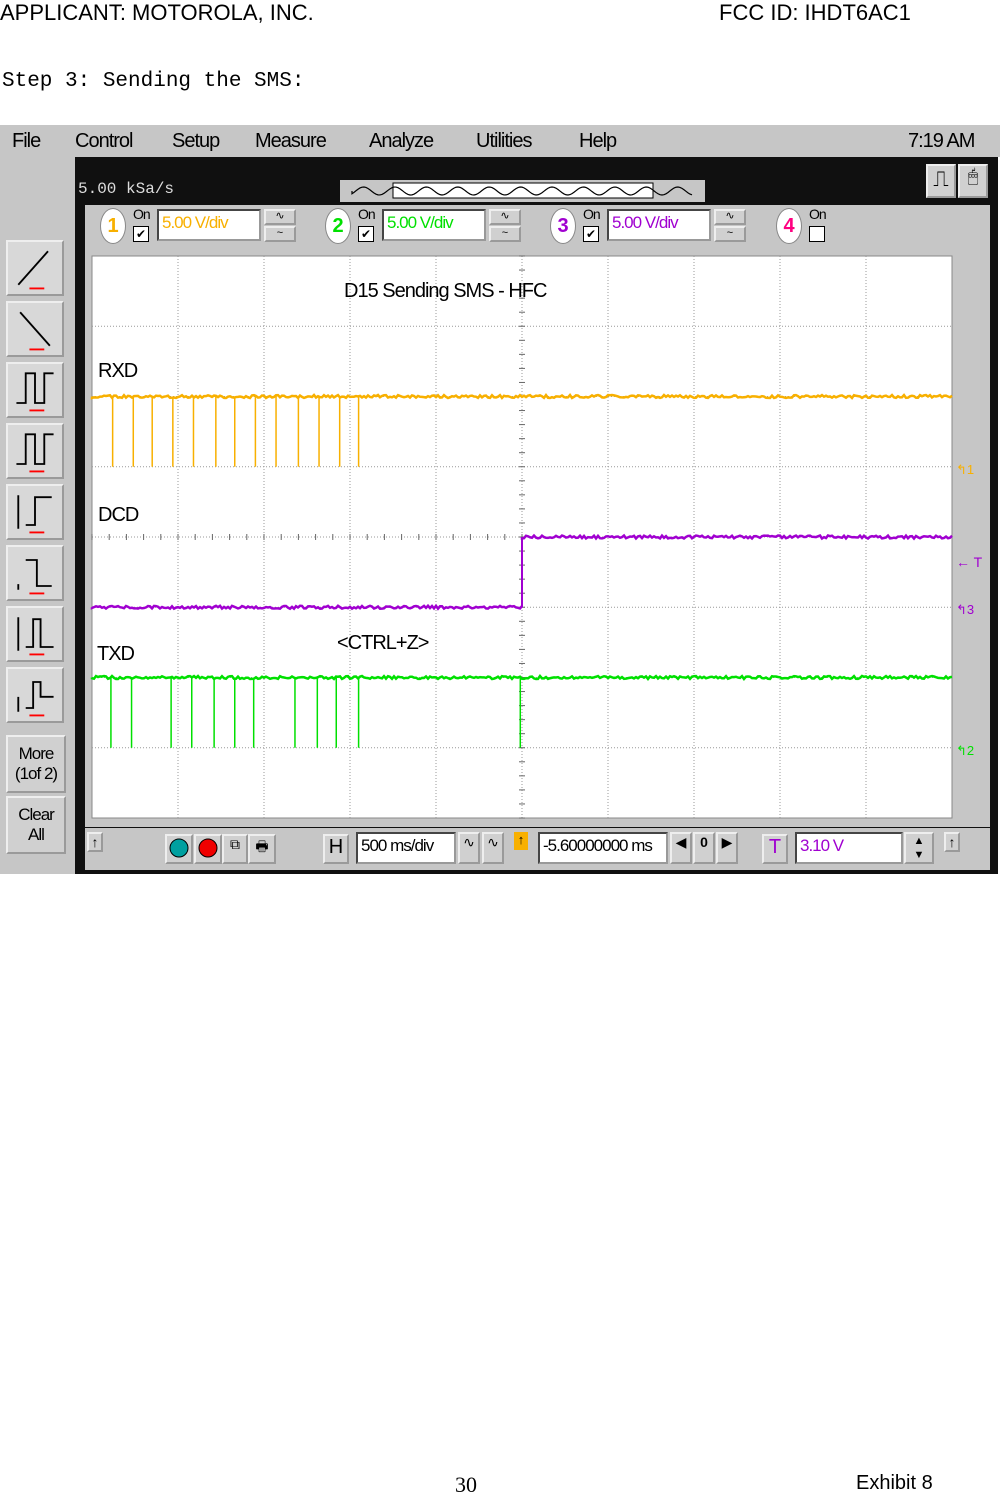 Image resolution: width=1000 pixels, height=1498 pixels. Describe the element at coordinates (970, 609) in the screenshot. I see `ch3-marker-label: 3` at that location.